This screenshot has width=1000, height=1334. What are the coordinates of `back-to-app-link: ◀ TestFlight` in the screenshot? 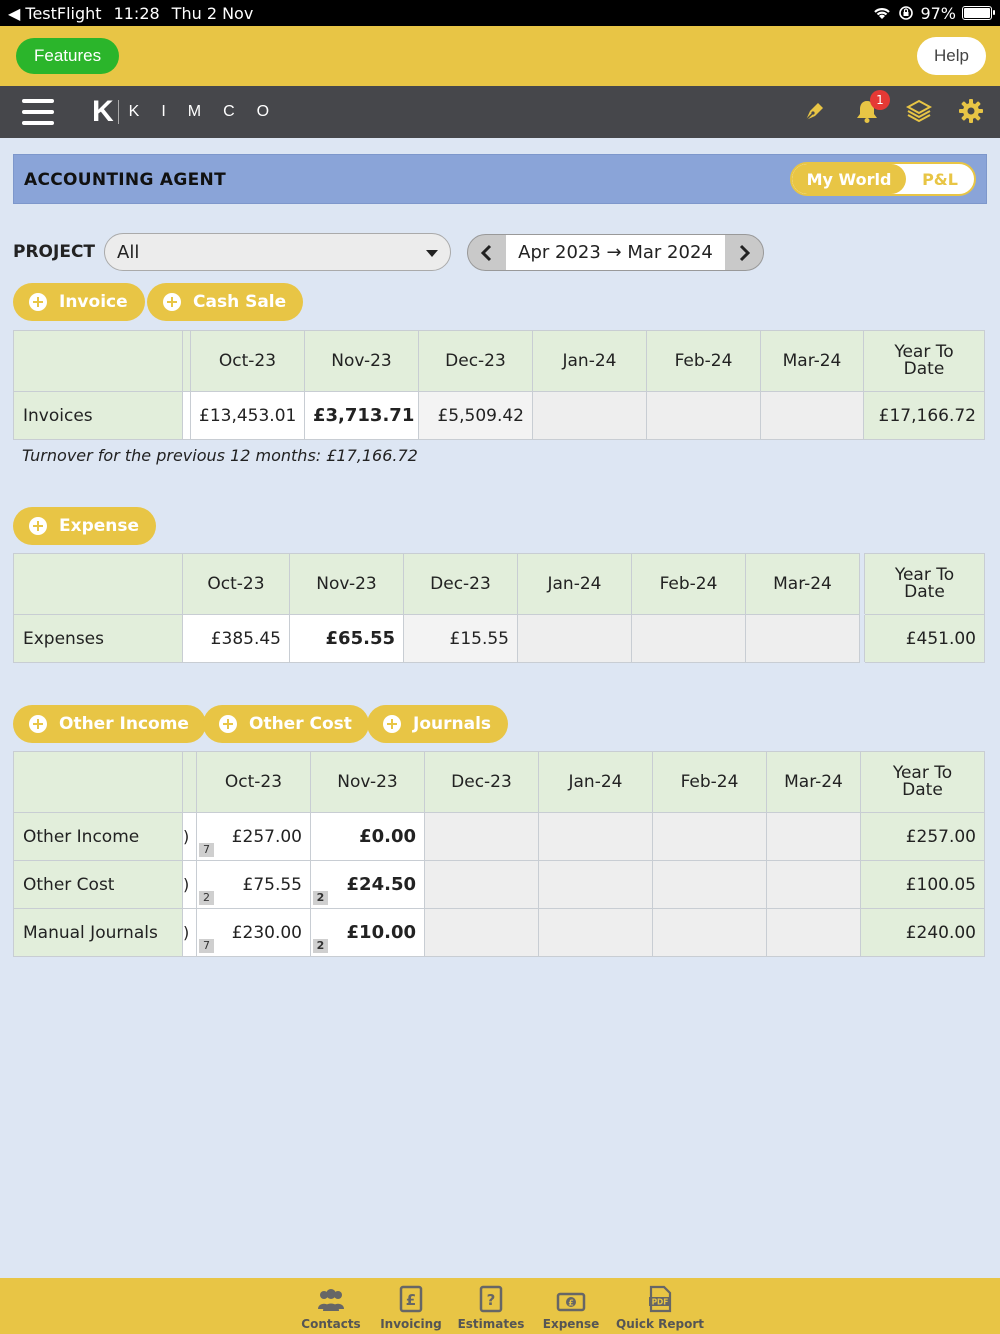 It's located at (55, 13).